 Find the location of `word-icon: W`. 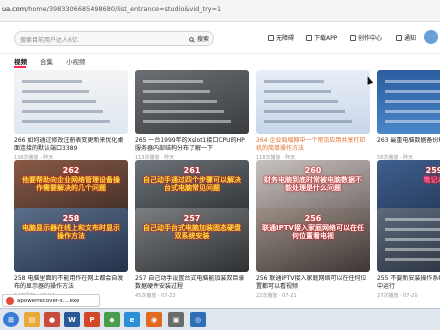

word-icon: W is located at coordinates (72, 319).